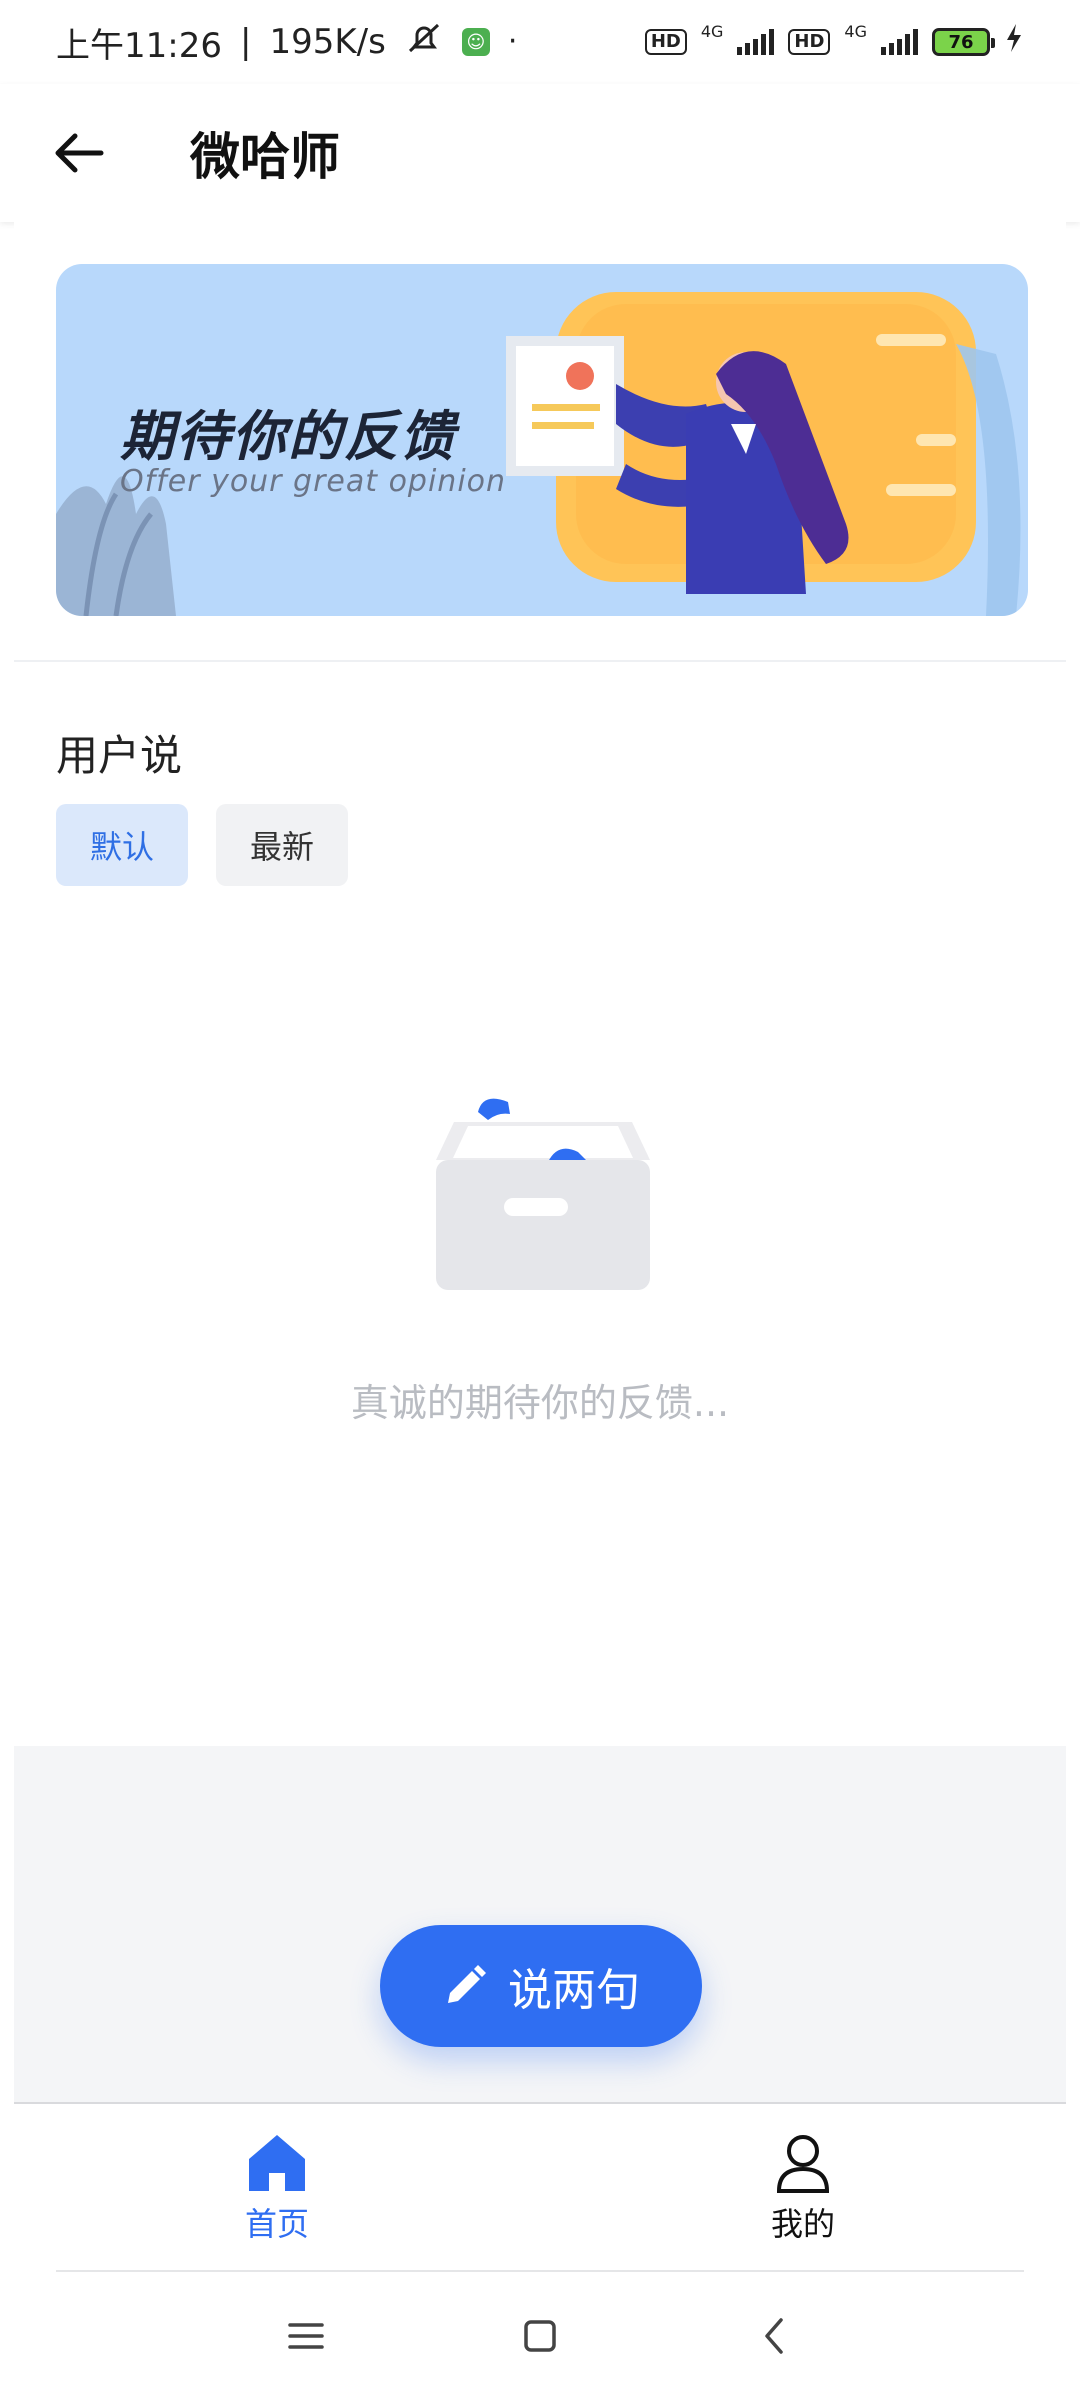 The image size is (1080, 2400). What do you see at coordinates (540, 153) in the screenshot?
I see `app-bar: 微哈师` at bounding box center [540, 153].